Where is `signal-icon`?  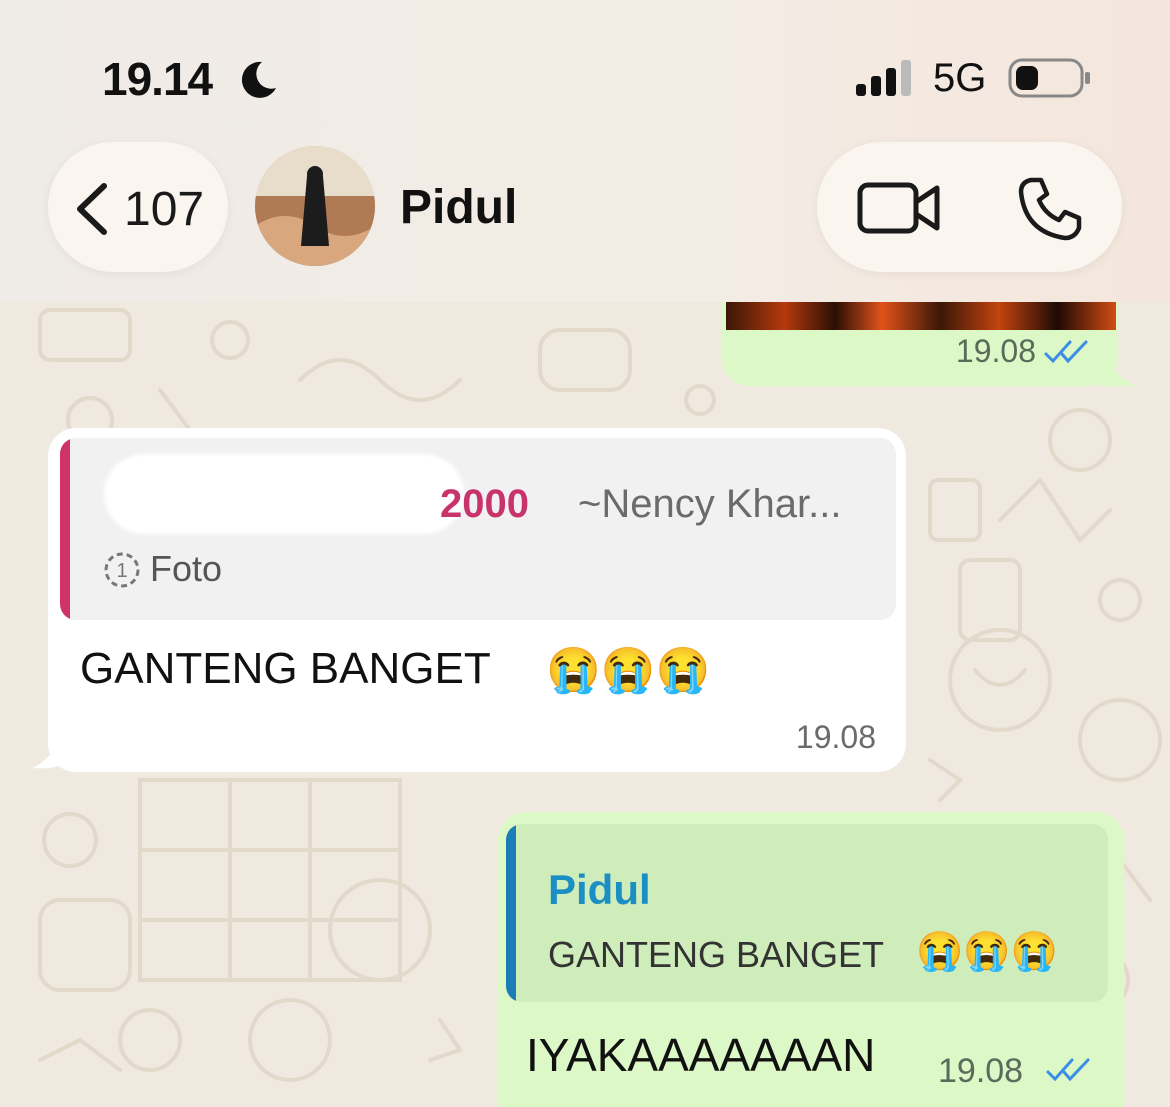
signal-icon is located at coordinates (883, 78).